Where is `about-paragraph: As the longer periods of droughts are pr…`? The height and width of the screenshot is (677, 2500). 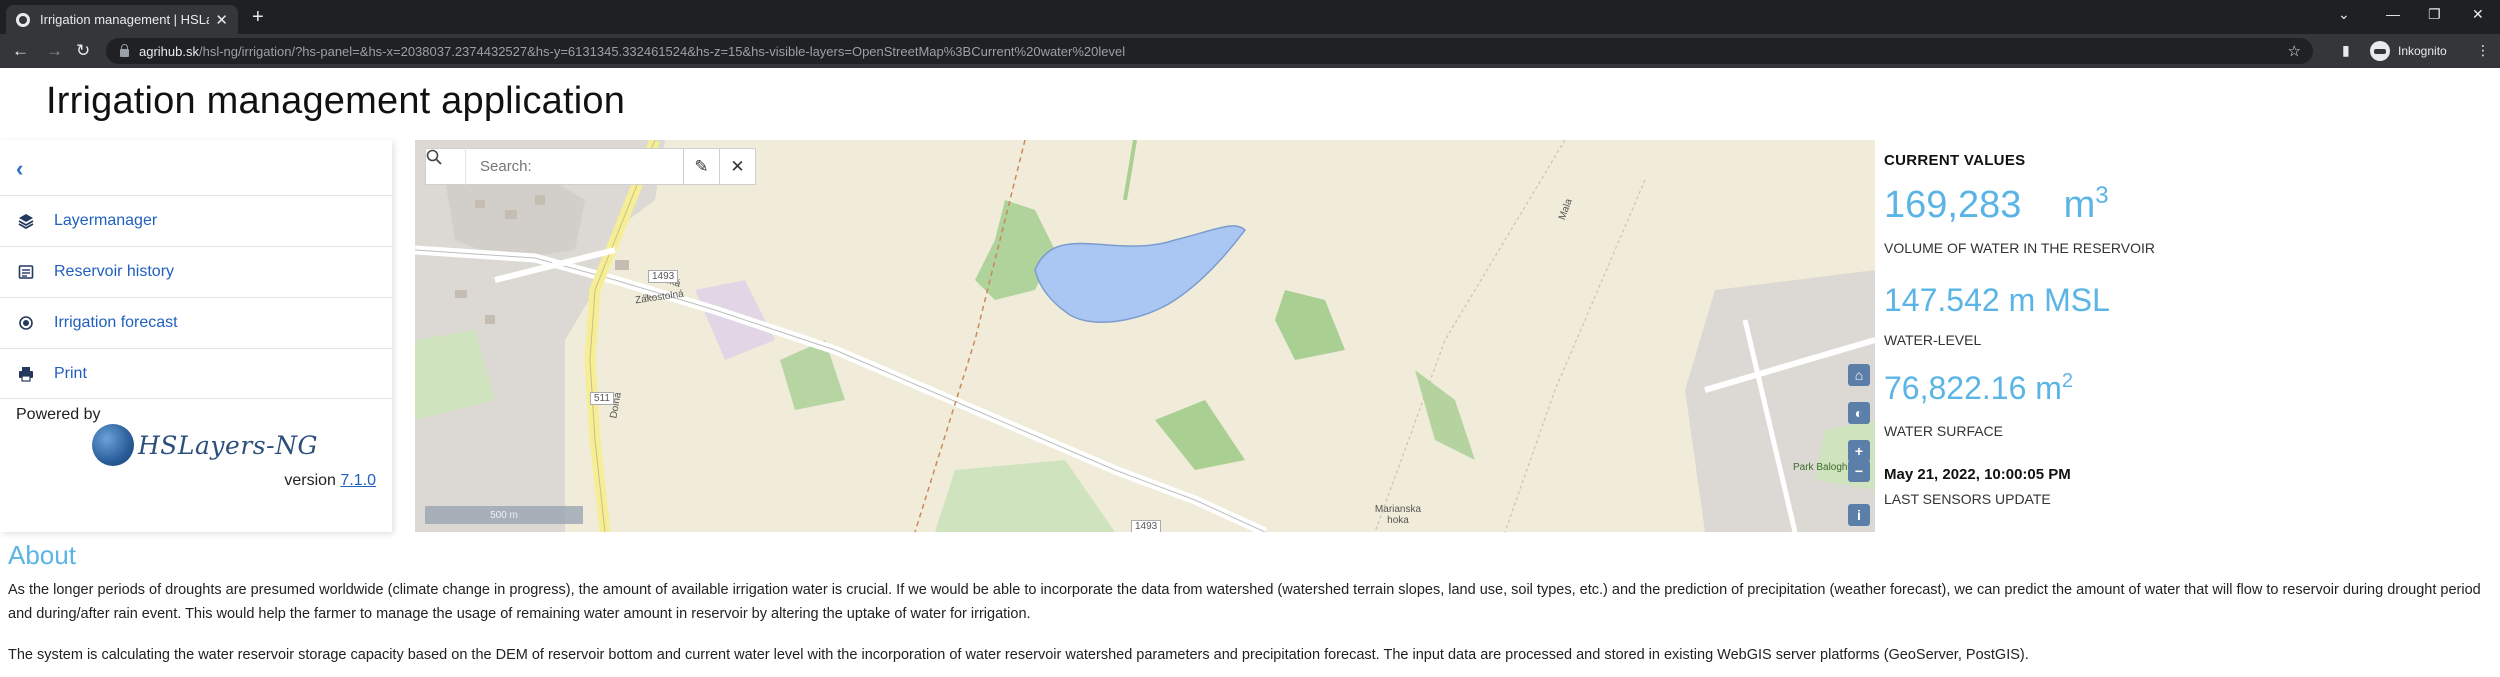 about-paragraph: As the longer periods of droughts are pr… is located at coordinates (1244, 602).